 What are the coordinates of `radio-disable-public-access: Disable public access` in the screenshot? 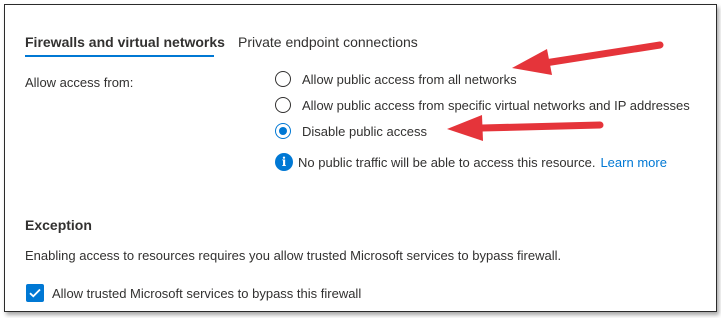 It's located at (351, 131).